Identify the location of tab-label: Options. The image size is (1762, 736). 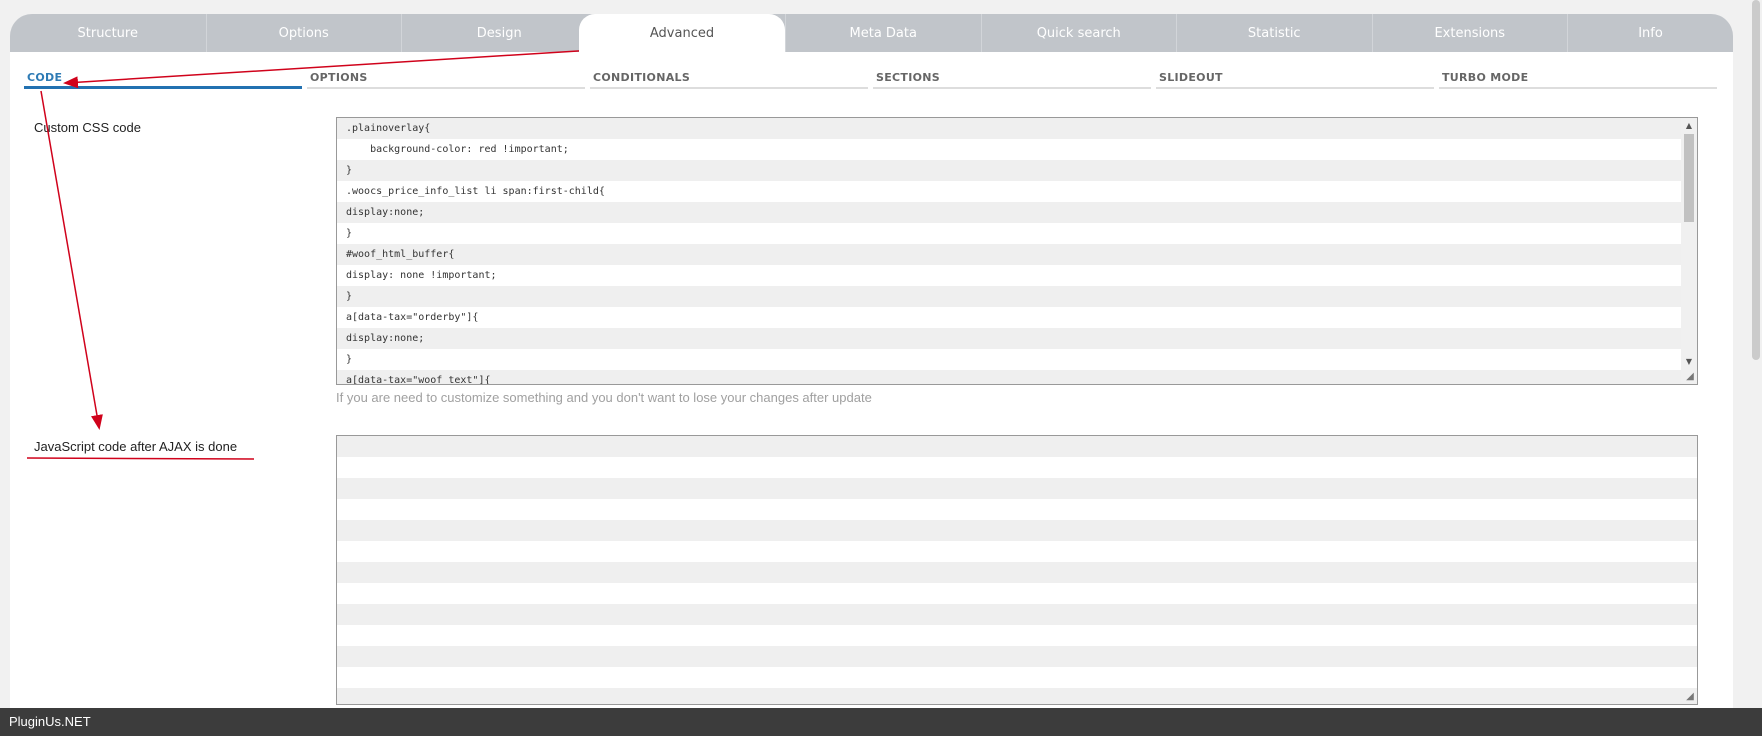
(303, 33).